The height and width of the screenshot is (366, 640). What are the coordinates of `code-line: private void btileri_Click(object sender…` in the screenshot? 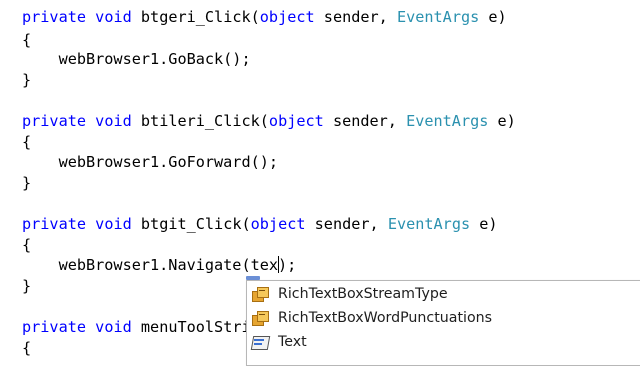 It's located at (269, 121).